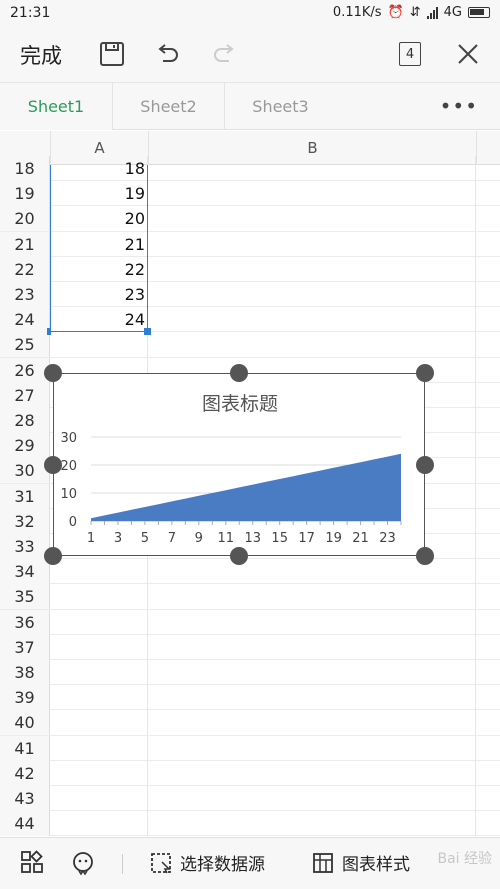 Image resolution: width=500 pixels, height=889 pixels. Describe the element at coordinates (459, 106) in the screenshot. I see `more-icon: •••` at that location.